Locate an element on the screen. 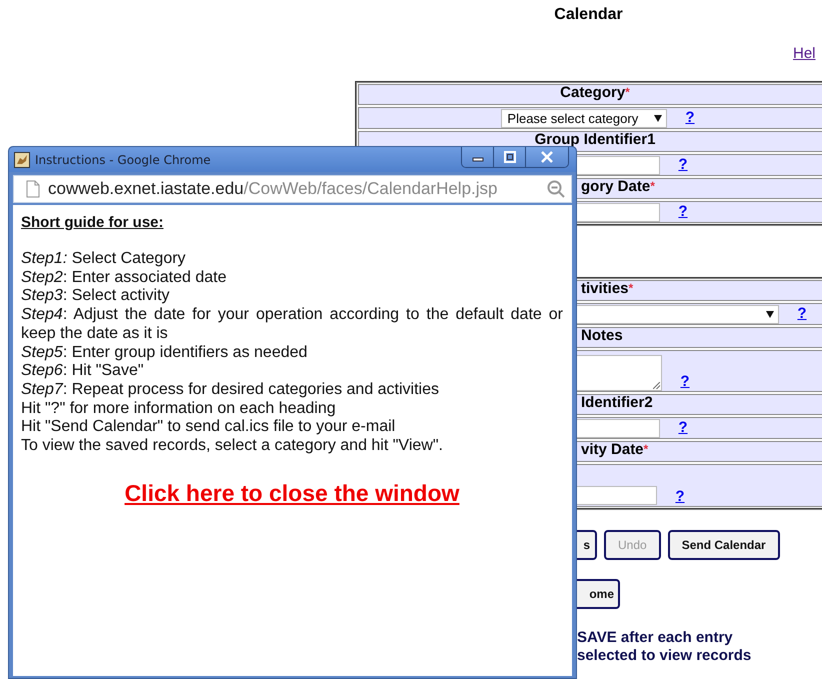 The image size is (822, 679). maximize-button is located at coordinates (510, 157).